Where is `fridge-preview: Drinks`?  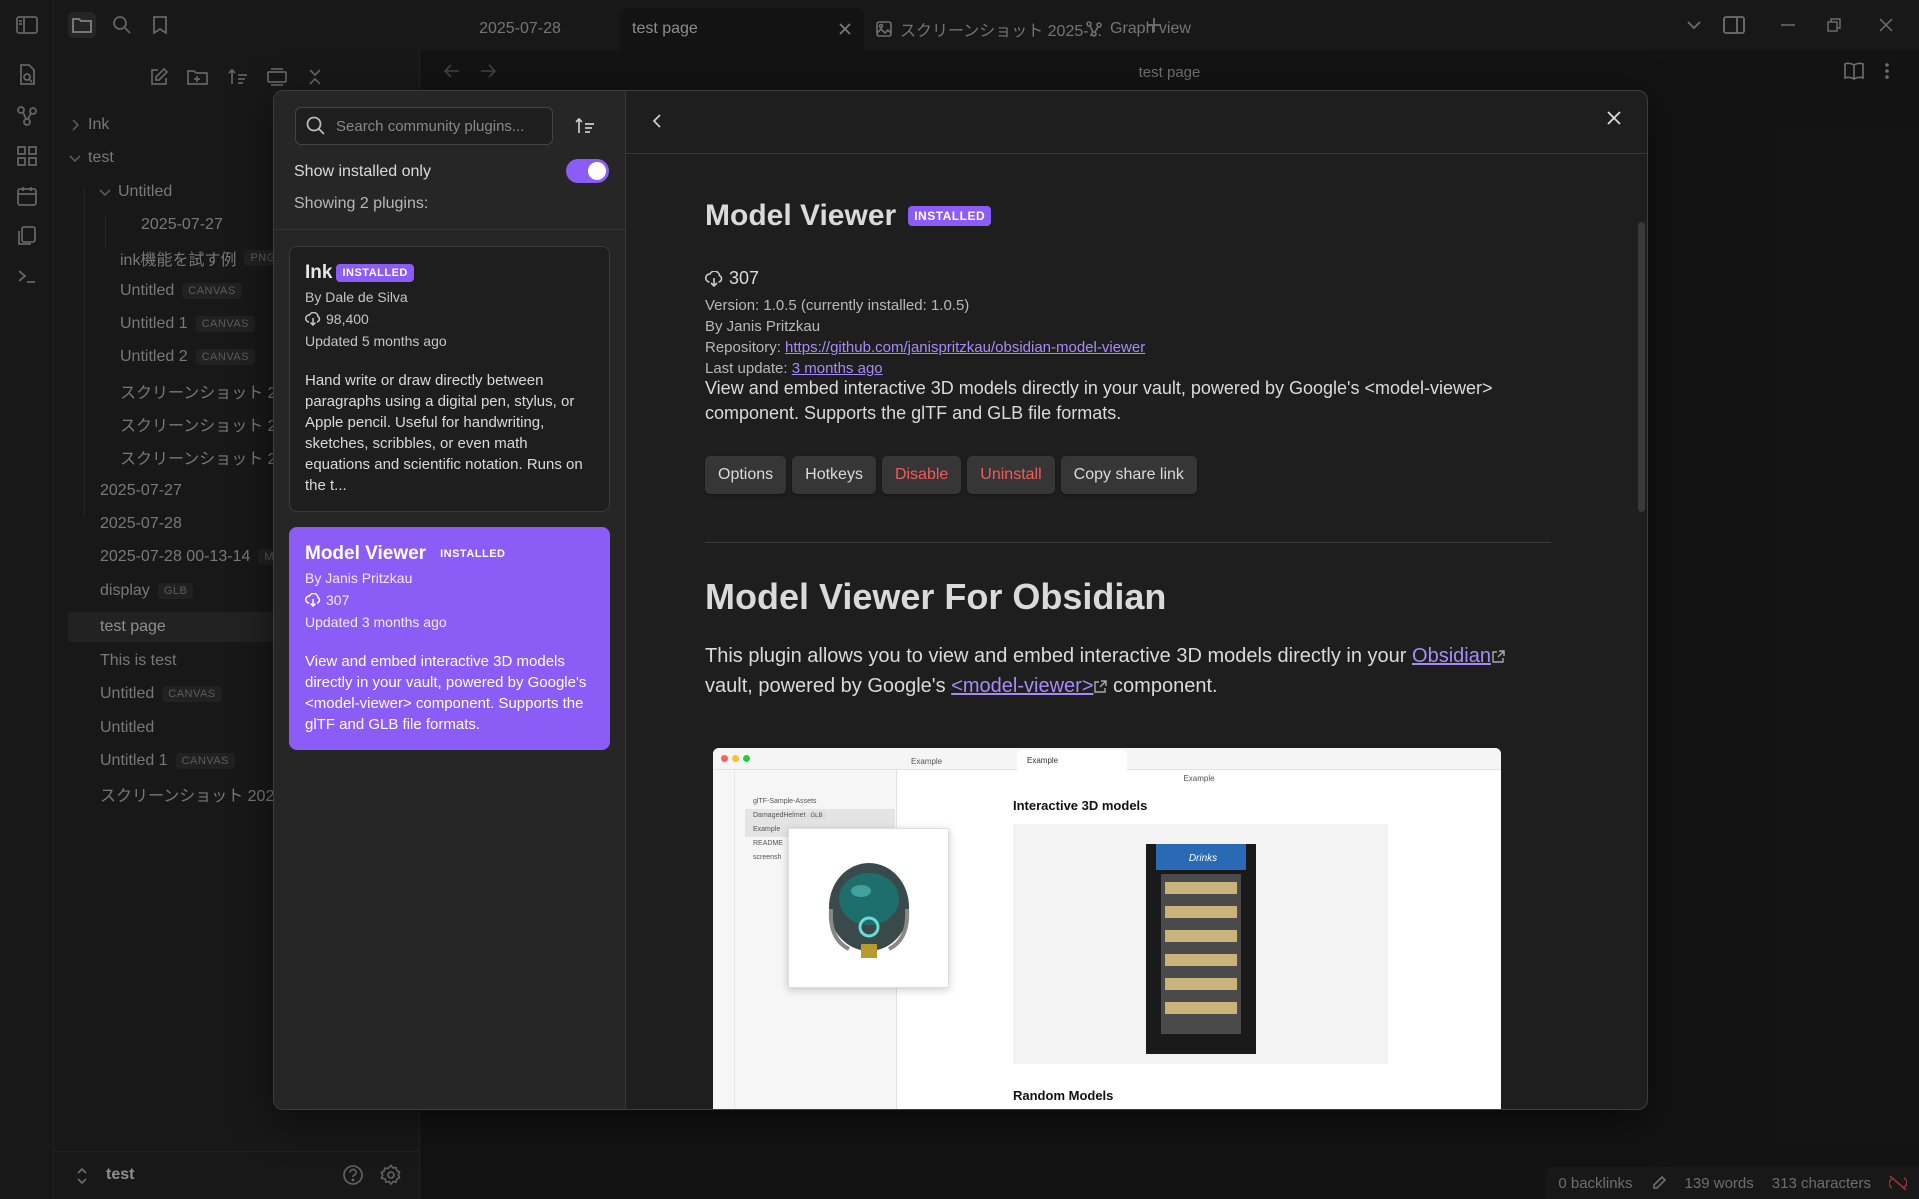
fridge-preview: Drinks is located at coordinates (1200, 944).